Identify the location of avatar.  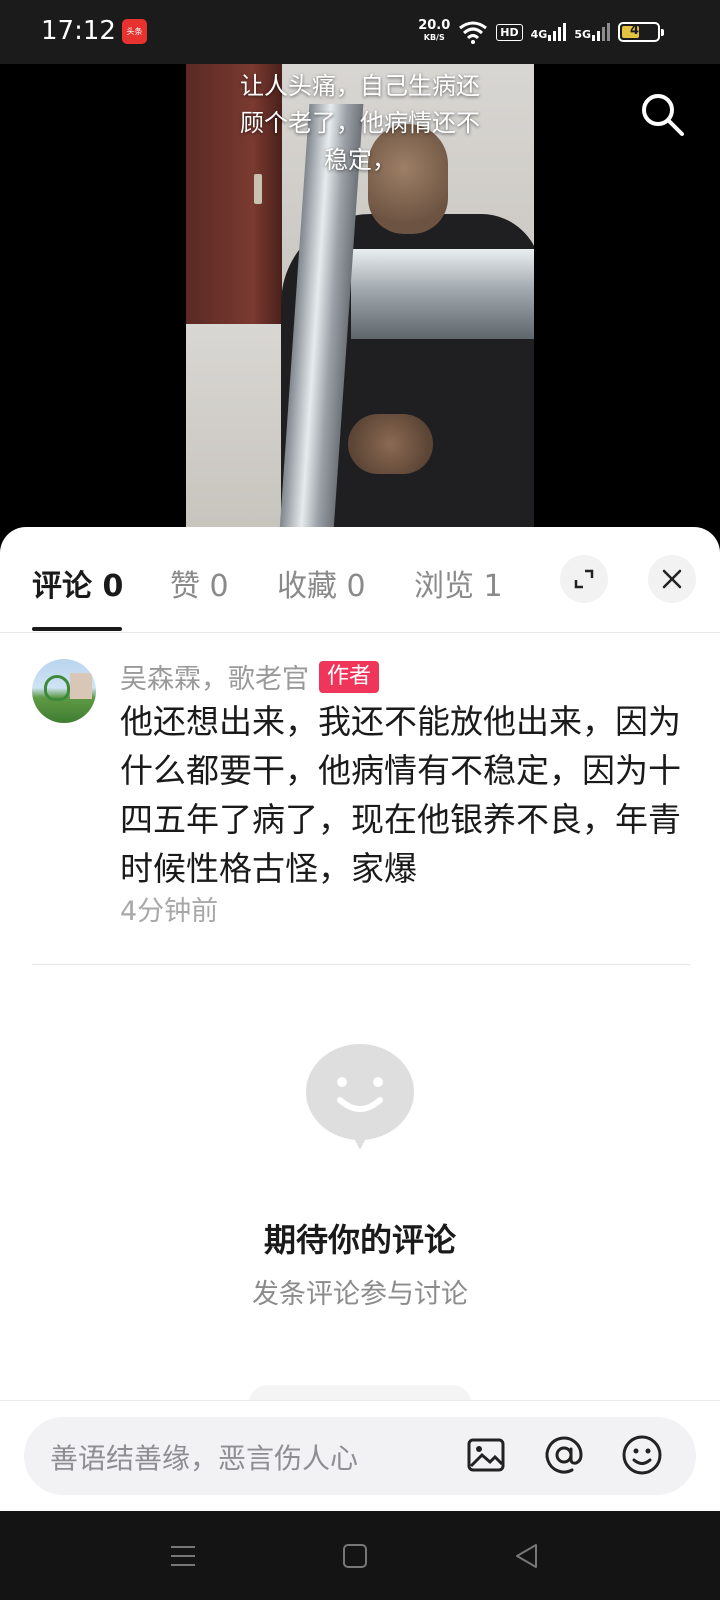
(64, 691).